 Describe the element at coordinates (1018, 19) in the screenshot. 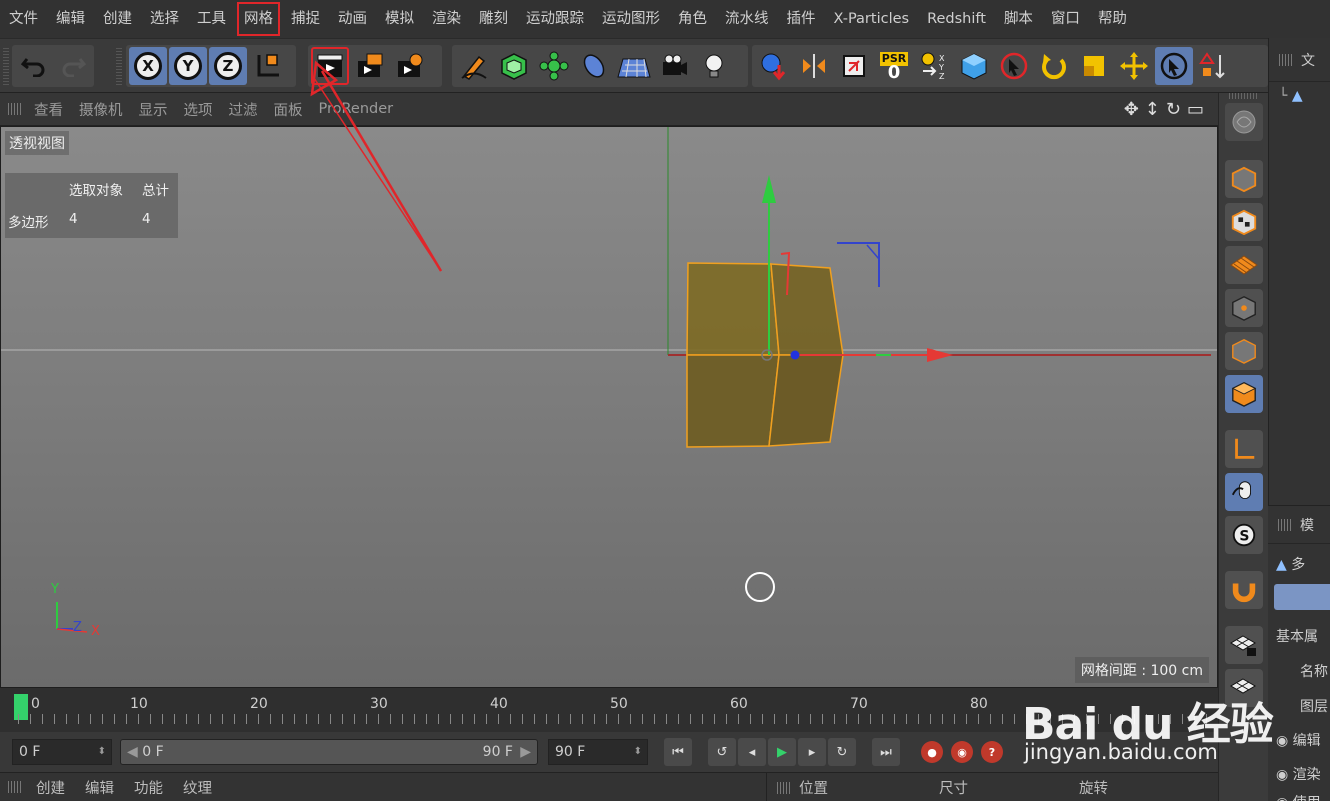

I see `menu-script: 脚本` at that location.